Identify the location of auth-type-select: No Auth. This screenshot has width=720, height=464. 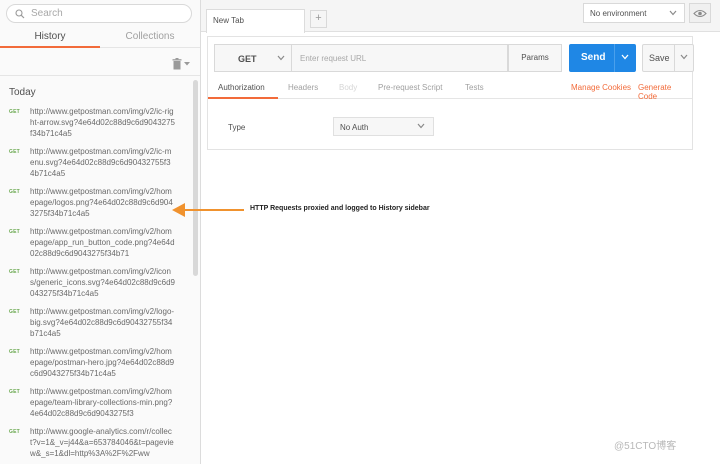
(383, 126).